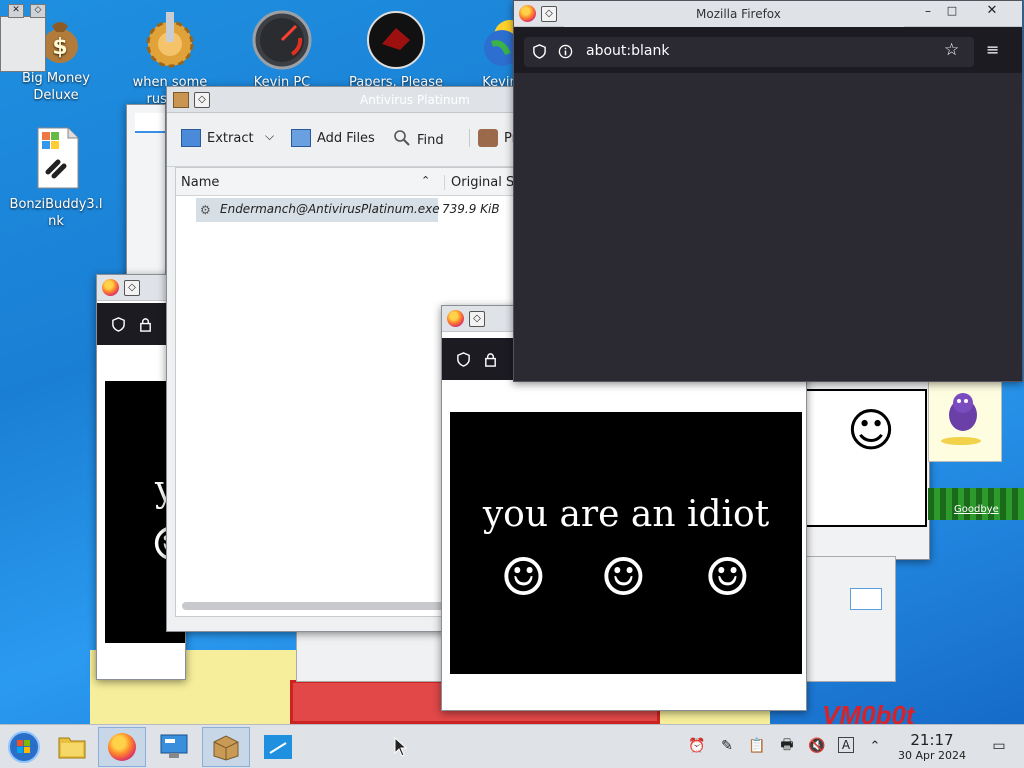 This screenshot has width=1024, height=768. I want to click on window-thumb, so click(23, 44).